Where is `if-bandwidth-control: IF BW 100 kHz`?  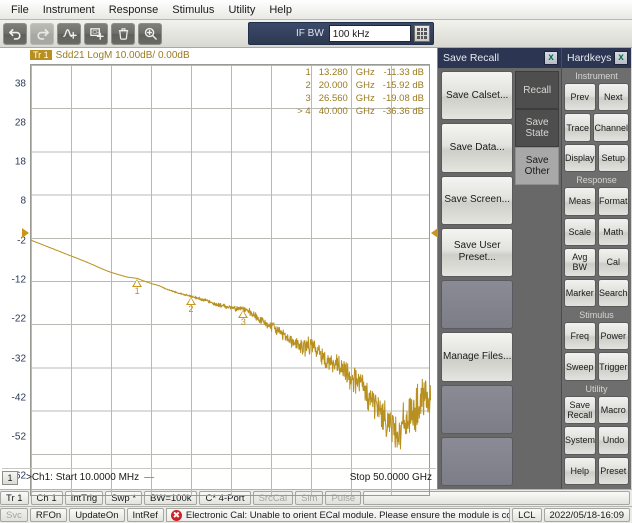 if-bandwidth-control: IF BW 100 kHz is located at coordinates (341, 33).